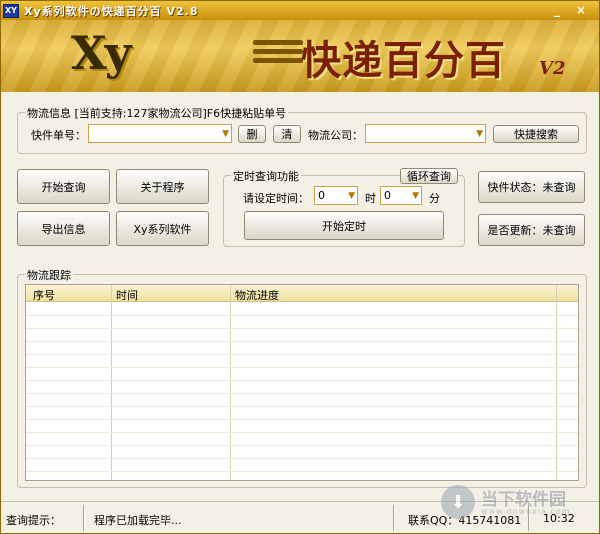 This screenshot has height=534, width=600. What do you see at coordinates (458, 502) in the screenshot?
I see `download-icon: ⬇` at bounding box center [458, 502].